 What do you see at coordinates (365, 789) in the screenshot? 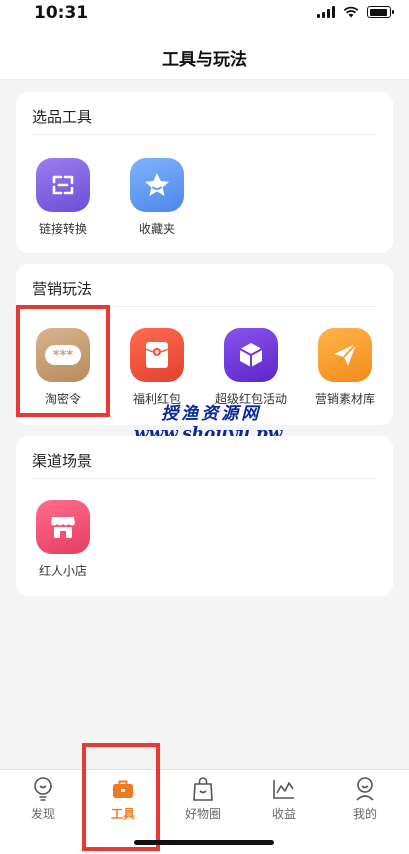
I see `user-icon` at bounding box center [365, 789].